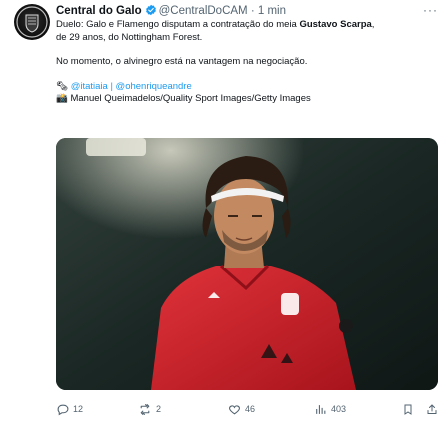  Describe the element at coordinates (339, 409) in the screenshot. I see `view-count: 403` at that location.